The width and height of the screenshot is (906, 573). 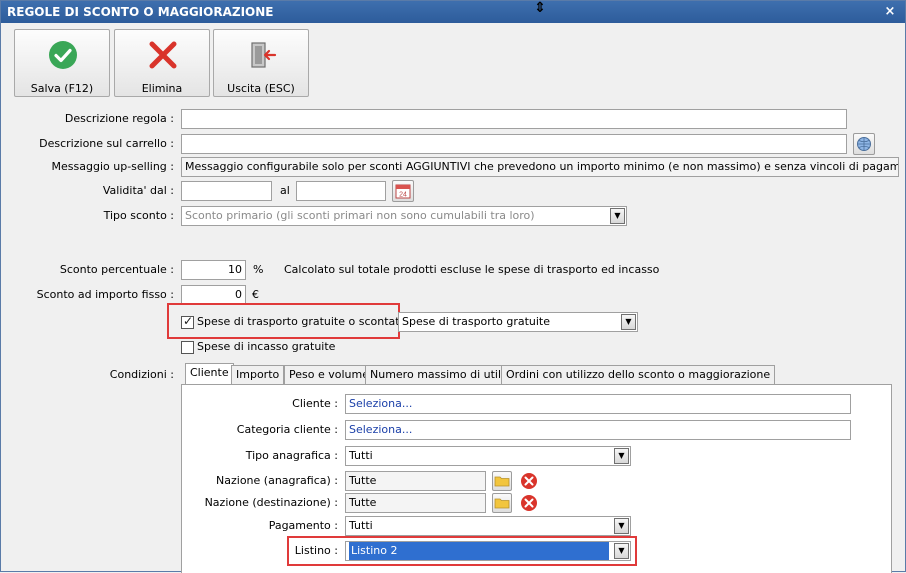 I want to click on sconto-percentuale-input: 10, so click(x=213, y=270).